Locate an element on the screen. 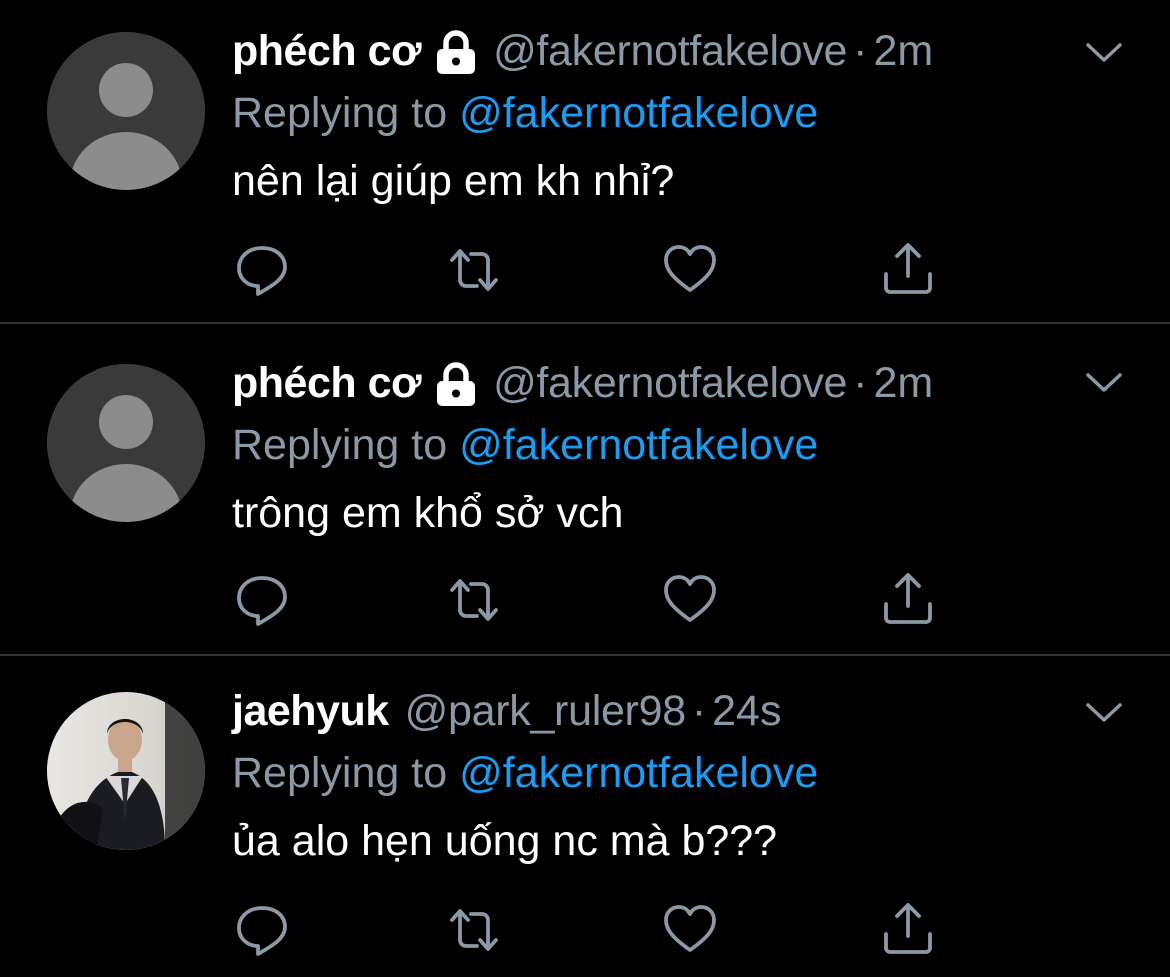  tweet-header: jaehyuk @park_ruler98 · 24s is located at coordinates (701, 711).